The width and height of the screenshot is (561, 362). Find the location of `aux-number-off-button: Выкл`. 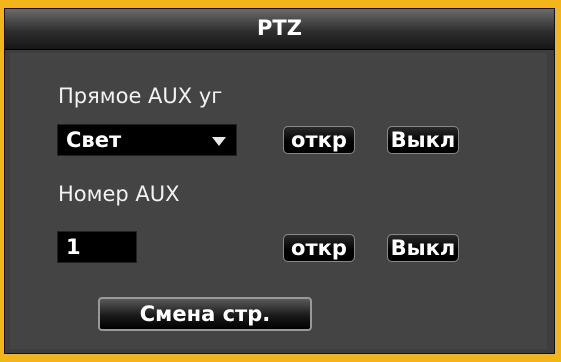

aux-number-off-button: Выкл is located at coordinates (423, 248).